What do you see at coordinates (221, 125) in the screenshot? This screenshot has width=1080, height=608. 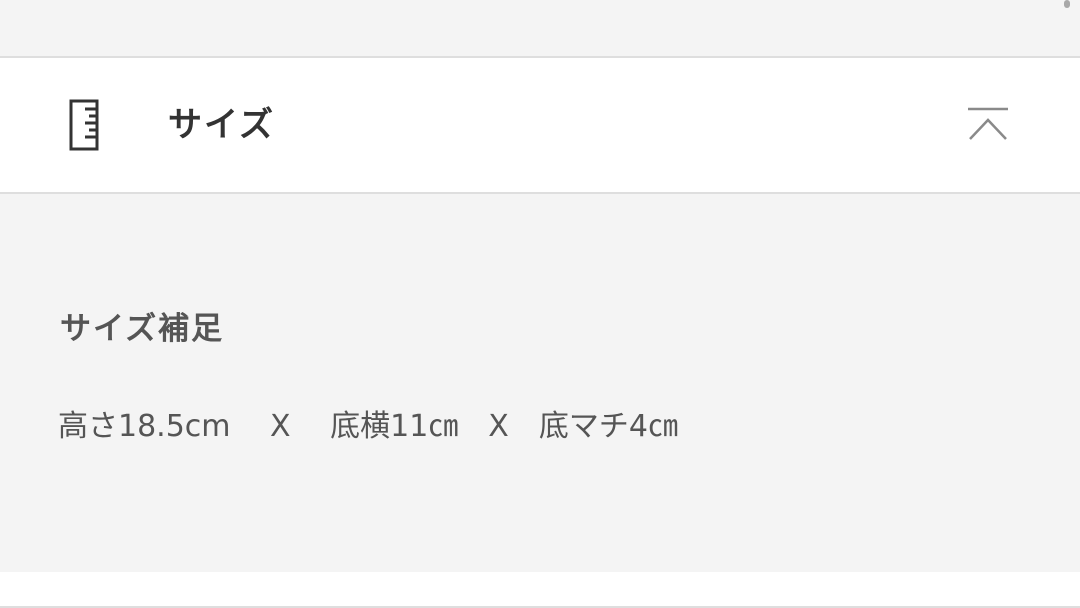 I see `section-title: サイズ` at bounding box center [221, 125].